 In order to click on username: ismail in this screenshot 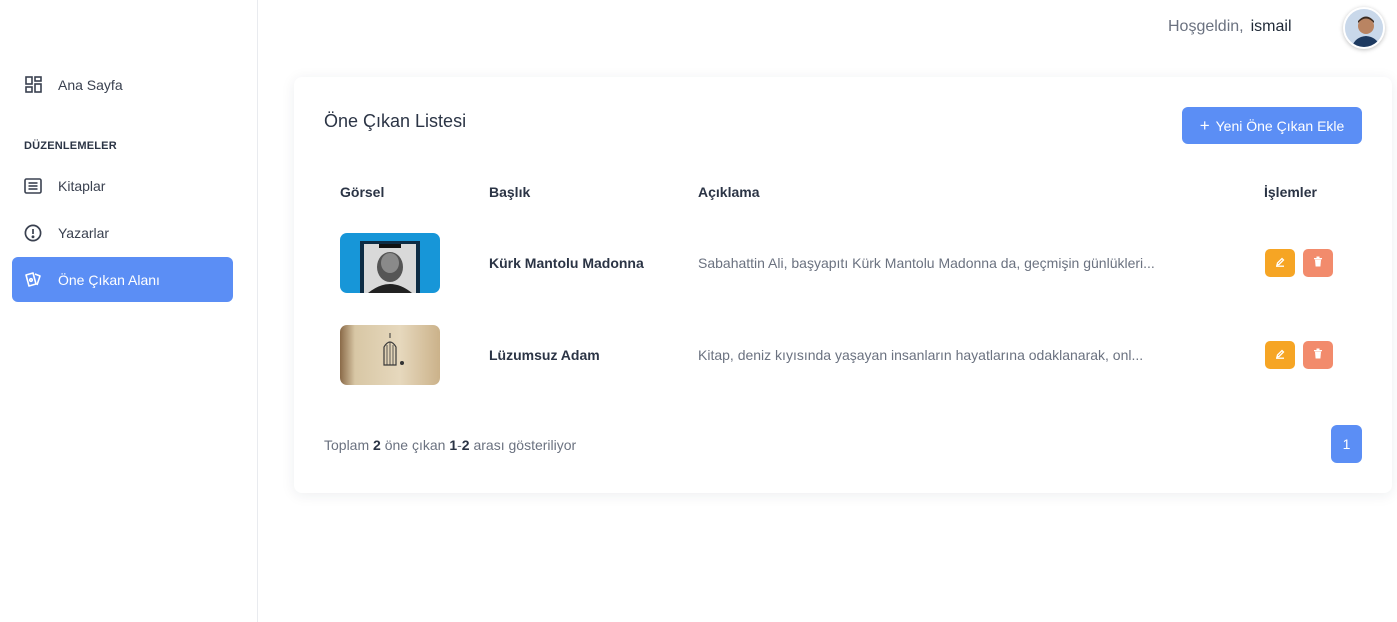, I will do `click(1271, 26)`.